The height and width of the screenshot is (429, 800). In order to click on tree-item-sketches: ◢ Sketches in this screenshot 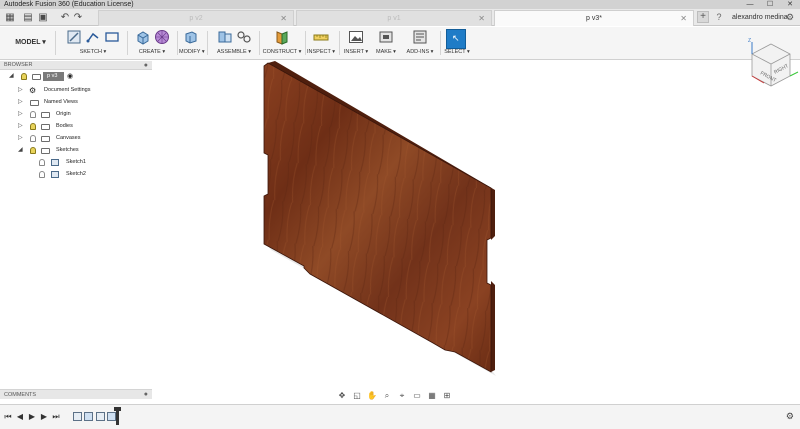, I will do `click(76, 150)`.